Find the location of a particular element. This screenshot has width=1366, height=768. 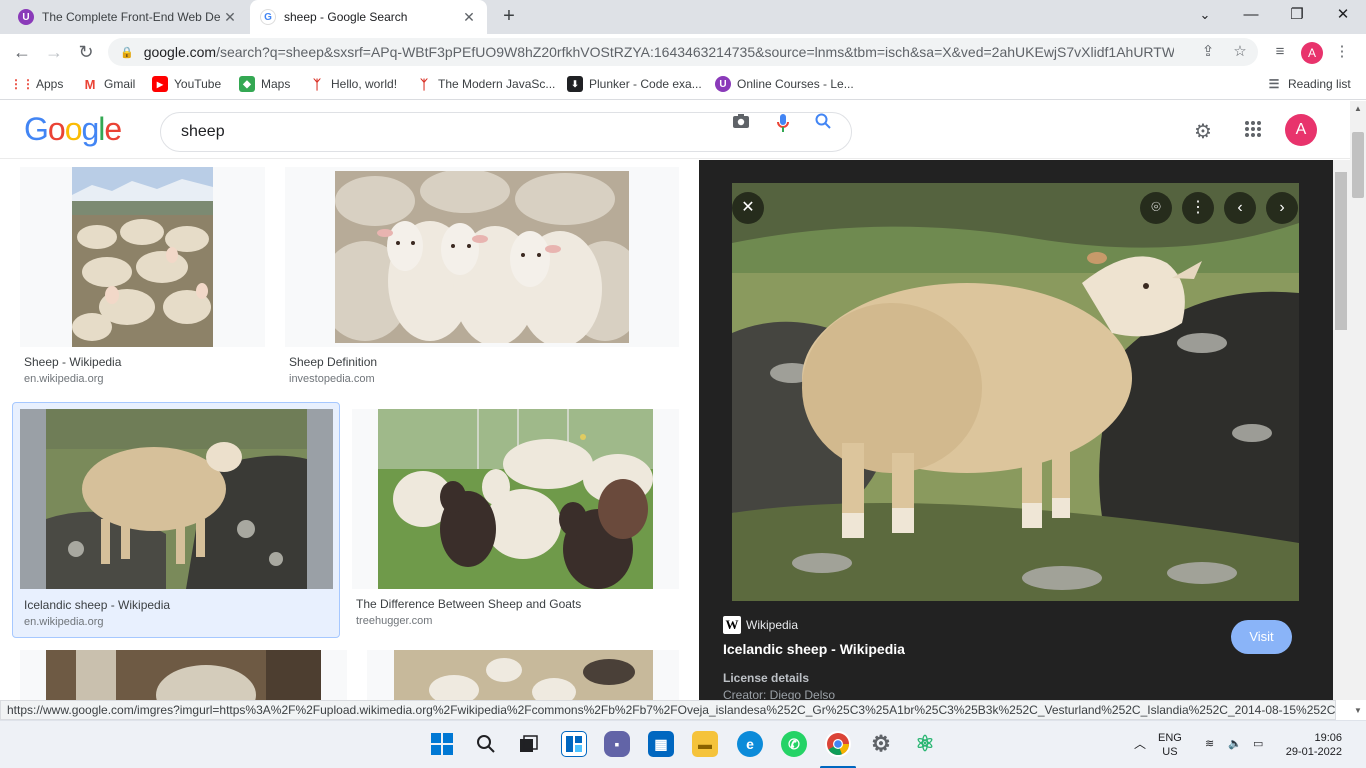

menu-dots-icon: ⋮ is located at coordinates (1342, 52).